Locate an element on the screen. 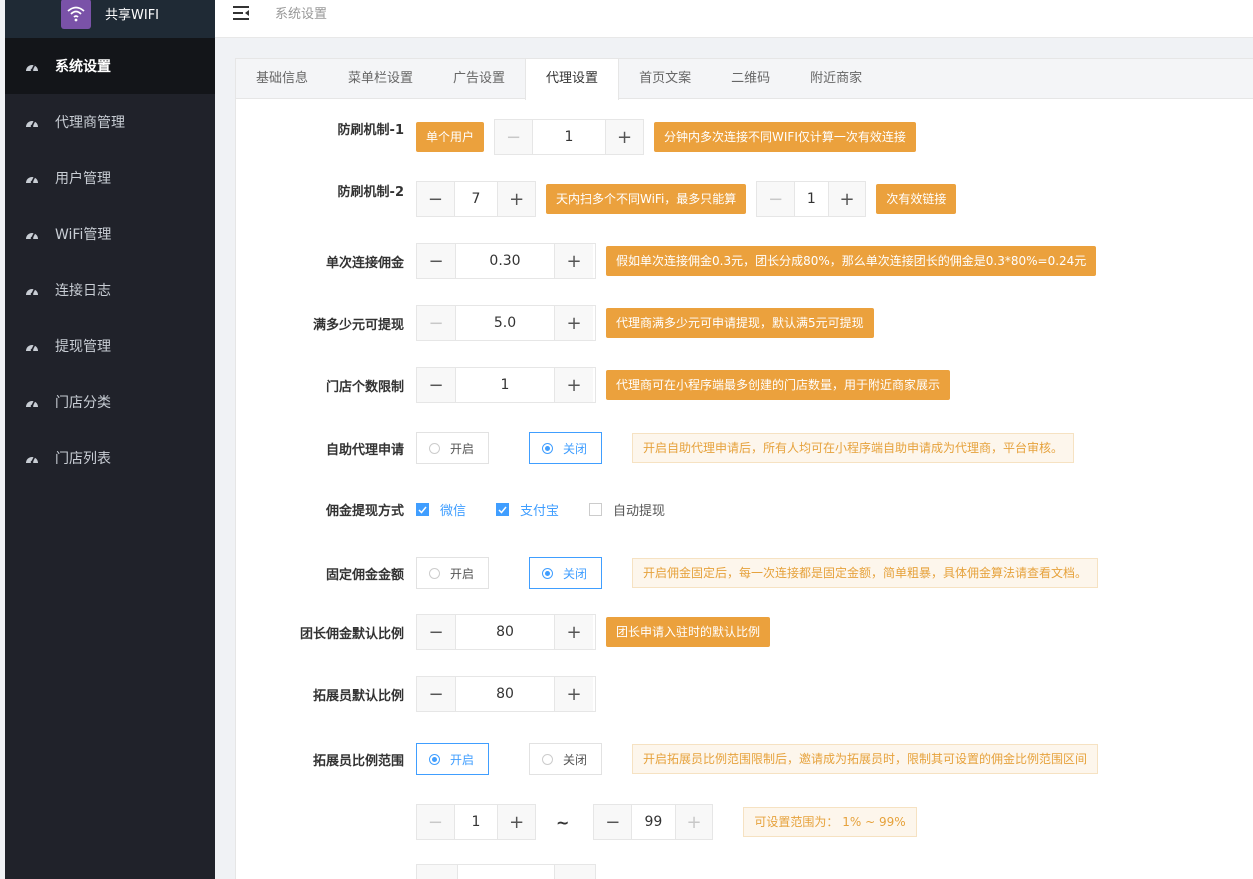  row-store-limit: 门店个数限制 − 1 + 代理商可在小程序端最多创建的门店数量，用于附近商家展示 is located at coordinates (475, 385).